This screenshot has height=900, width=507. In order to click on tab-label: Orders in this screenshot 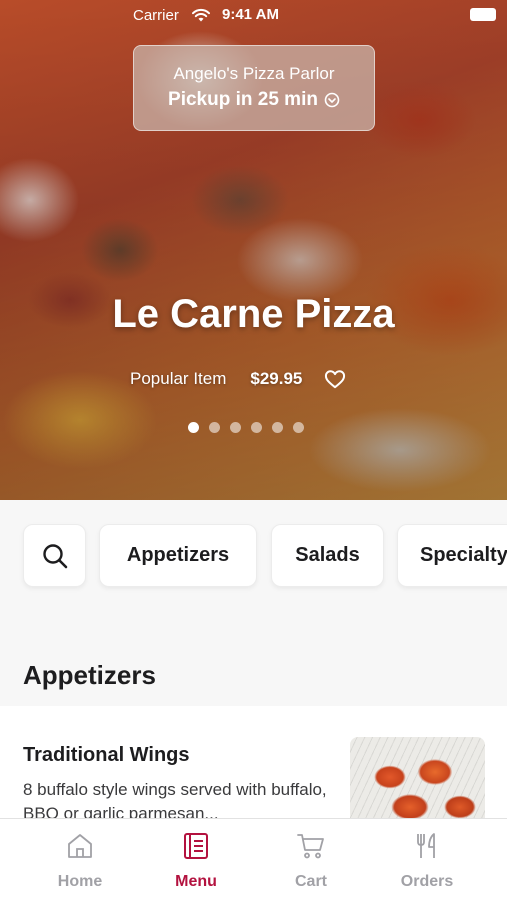, I will do `click(427, 881)`.